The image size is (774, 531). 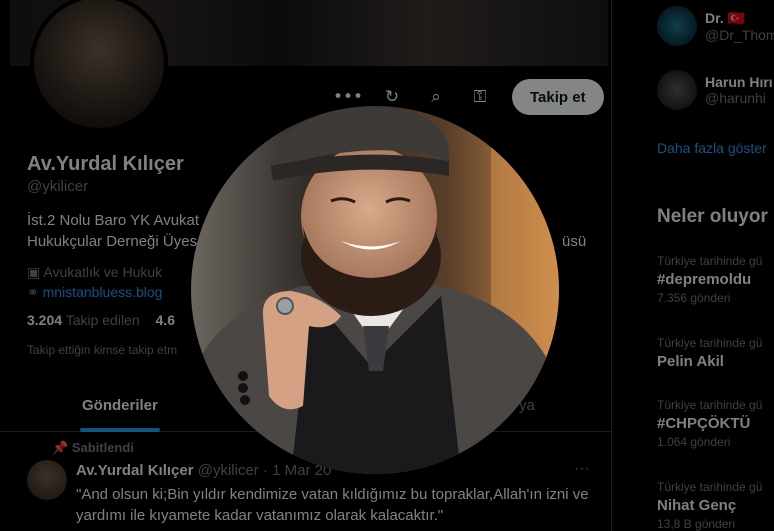 I want to click on profile-job: ▣ Avukatlık ve Hukuk, so click(x=94, y=272).